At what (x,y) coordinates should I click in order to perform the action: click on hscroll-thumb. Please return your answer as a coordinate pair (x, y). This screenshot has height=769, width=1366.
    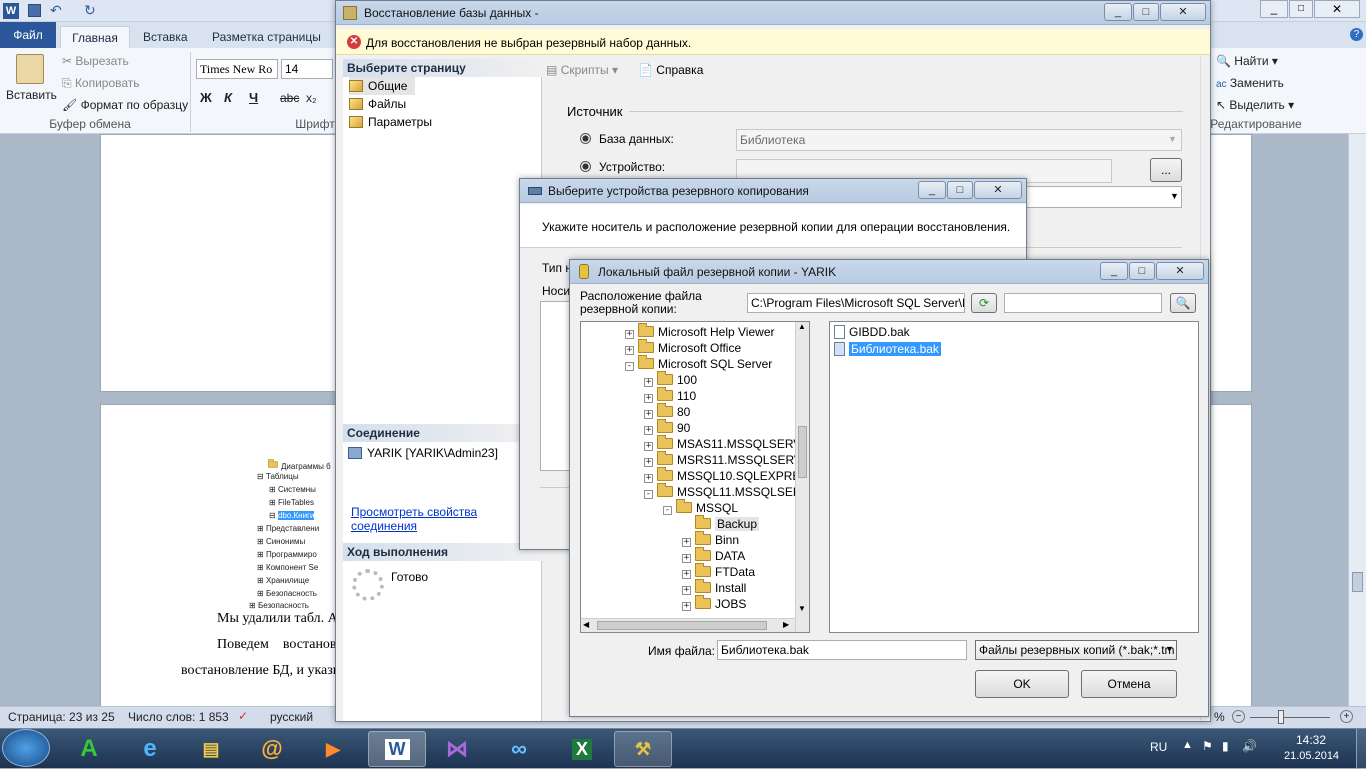
    Looking at the image, I should click on (682, 625).